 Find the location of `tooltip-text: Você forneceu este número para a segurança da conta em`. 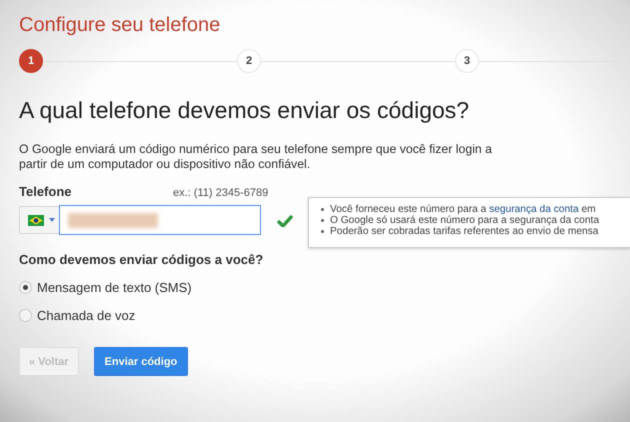

tooltip-text: Você forneceu este número para a segurança da conta em is located at coordinates (463, 209).